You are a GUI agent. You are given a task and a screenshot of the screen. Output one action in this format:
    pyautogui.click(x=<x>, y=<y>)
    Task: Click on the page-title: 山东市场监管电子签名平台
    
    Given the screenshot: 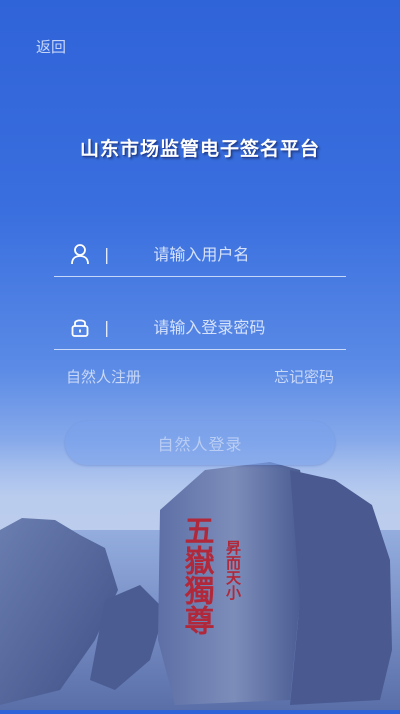 What is the action you would take?
    pyautogui.click(x=199, y=149)
    